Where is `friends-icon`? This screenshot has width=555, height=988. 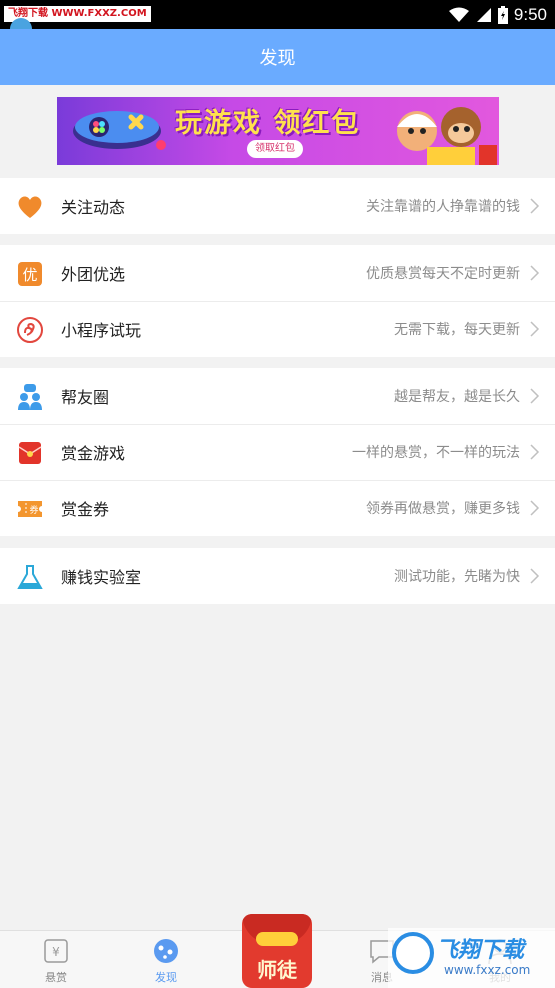
friends-icon is located at coordinates (30, 397).